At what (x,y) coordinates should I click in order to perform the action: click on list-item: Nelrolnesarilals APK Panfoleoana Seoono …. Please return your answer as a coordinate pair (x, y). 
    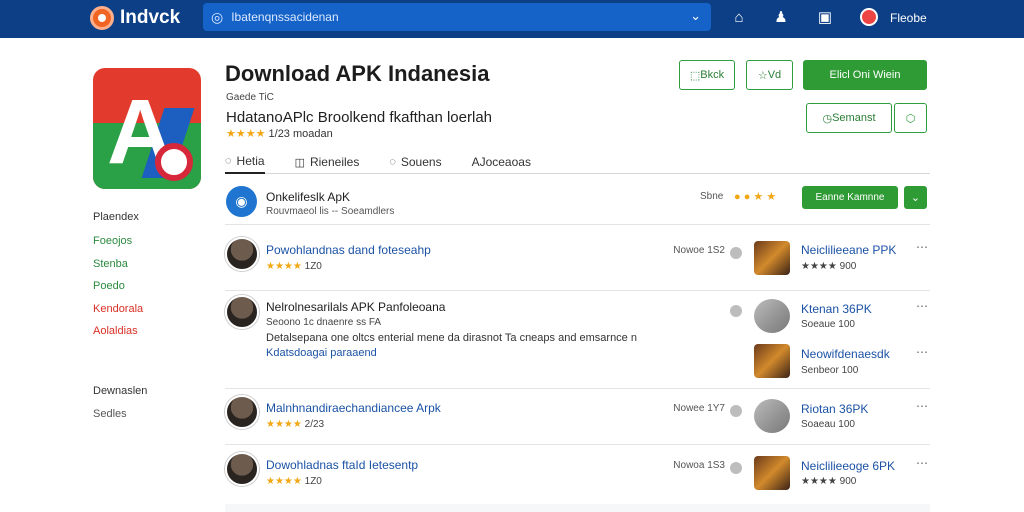
    Looking at the image, I should click on (577, 341).